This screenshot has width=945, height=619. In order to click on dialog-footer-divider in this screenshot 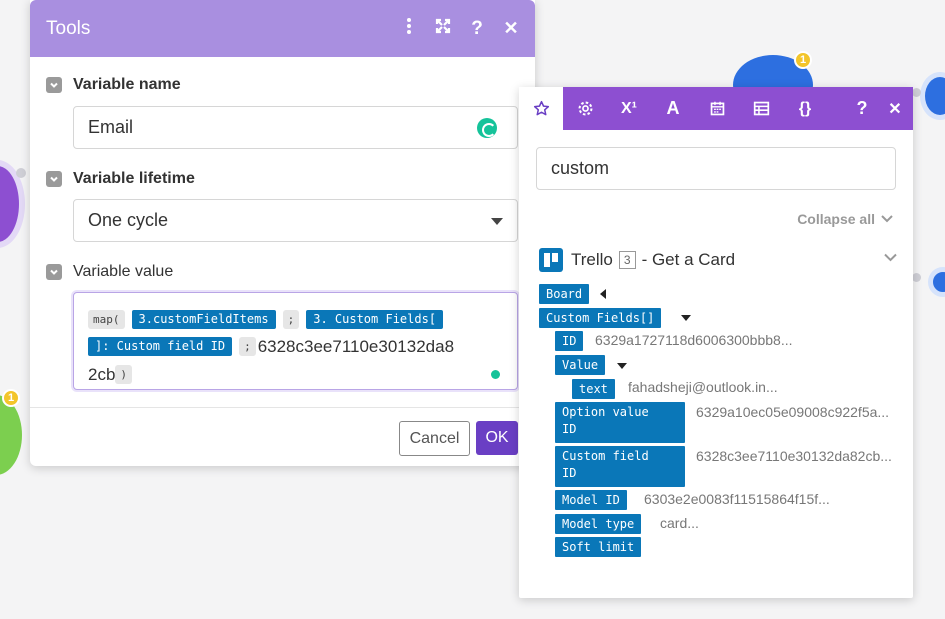, I will do `click(282, 407)`.